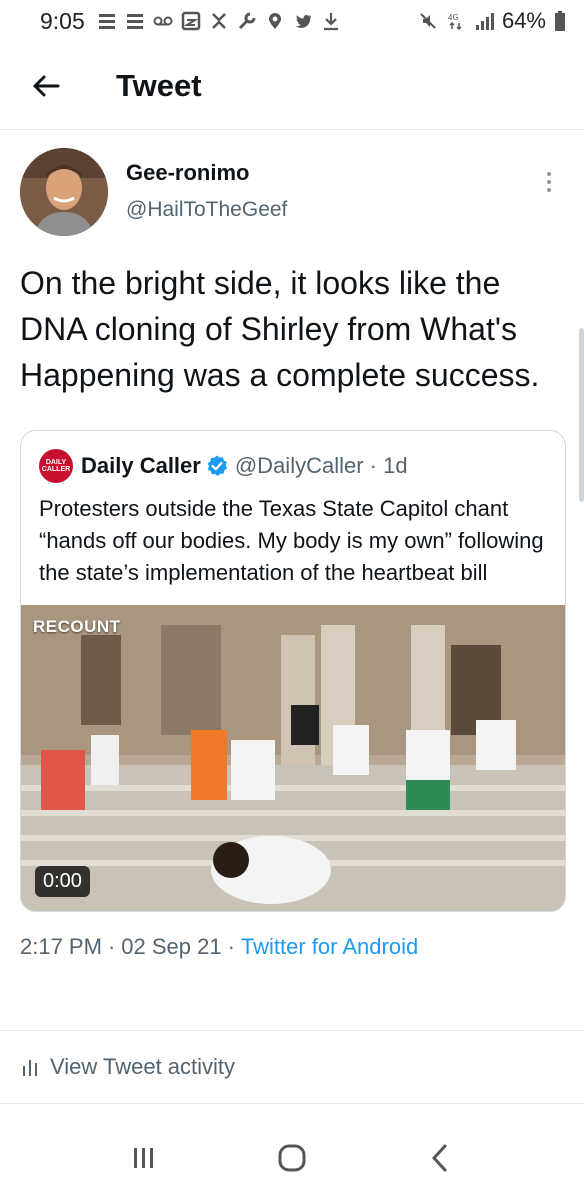 The width and height of the screenshot is (584, 1200). Describe the element at coordinates (56, 462) in the screenshot. I see `quote-avatar-line1: DAILY` at that location.